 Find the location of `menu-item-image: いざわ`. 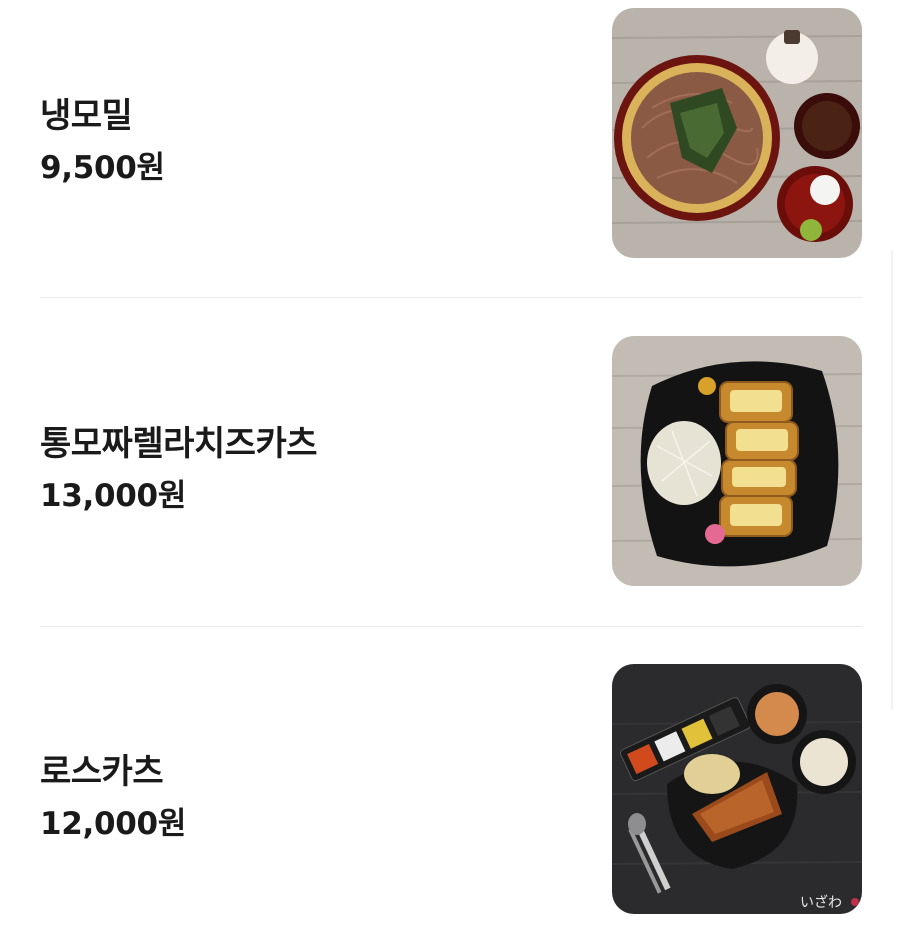

menu-item-image: いざわ is located at coordinates (737, 789).